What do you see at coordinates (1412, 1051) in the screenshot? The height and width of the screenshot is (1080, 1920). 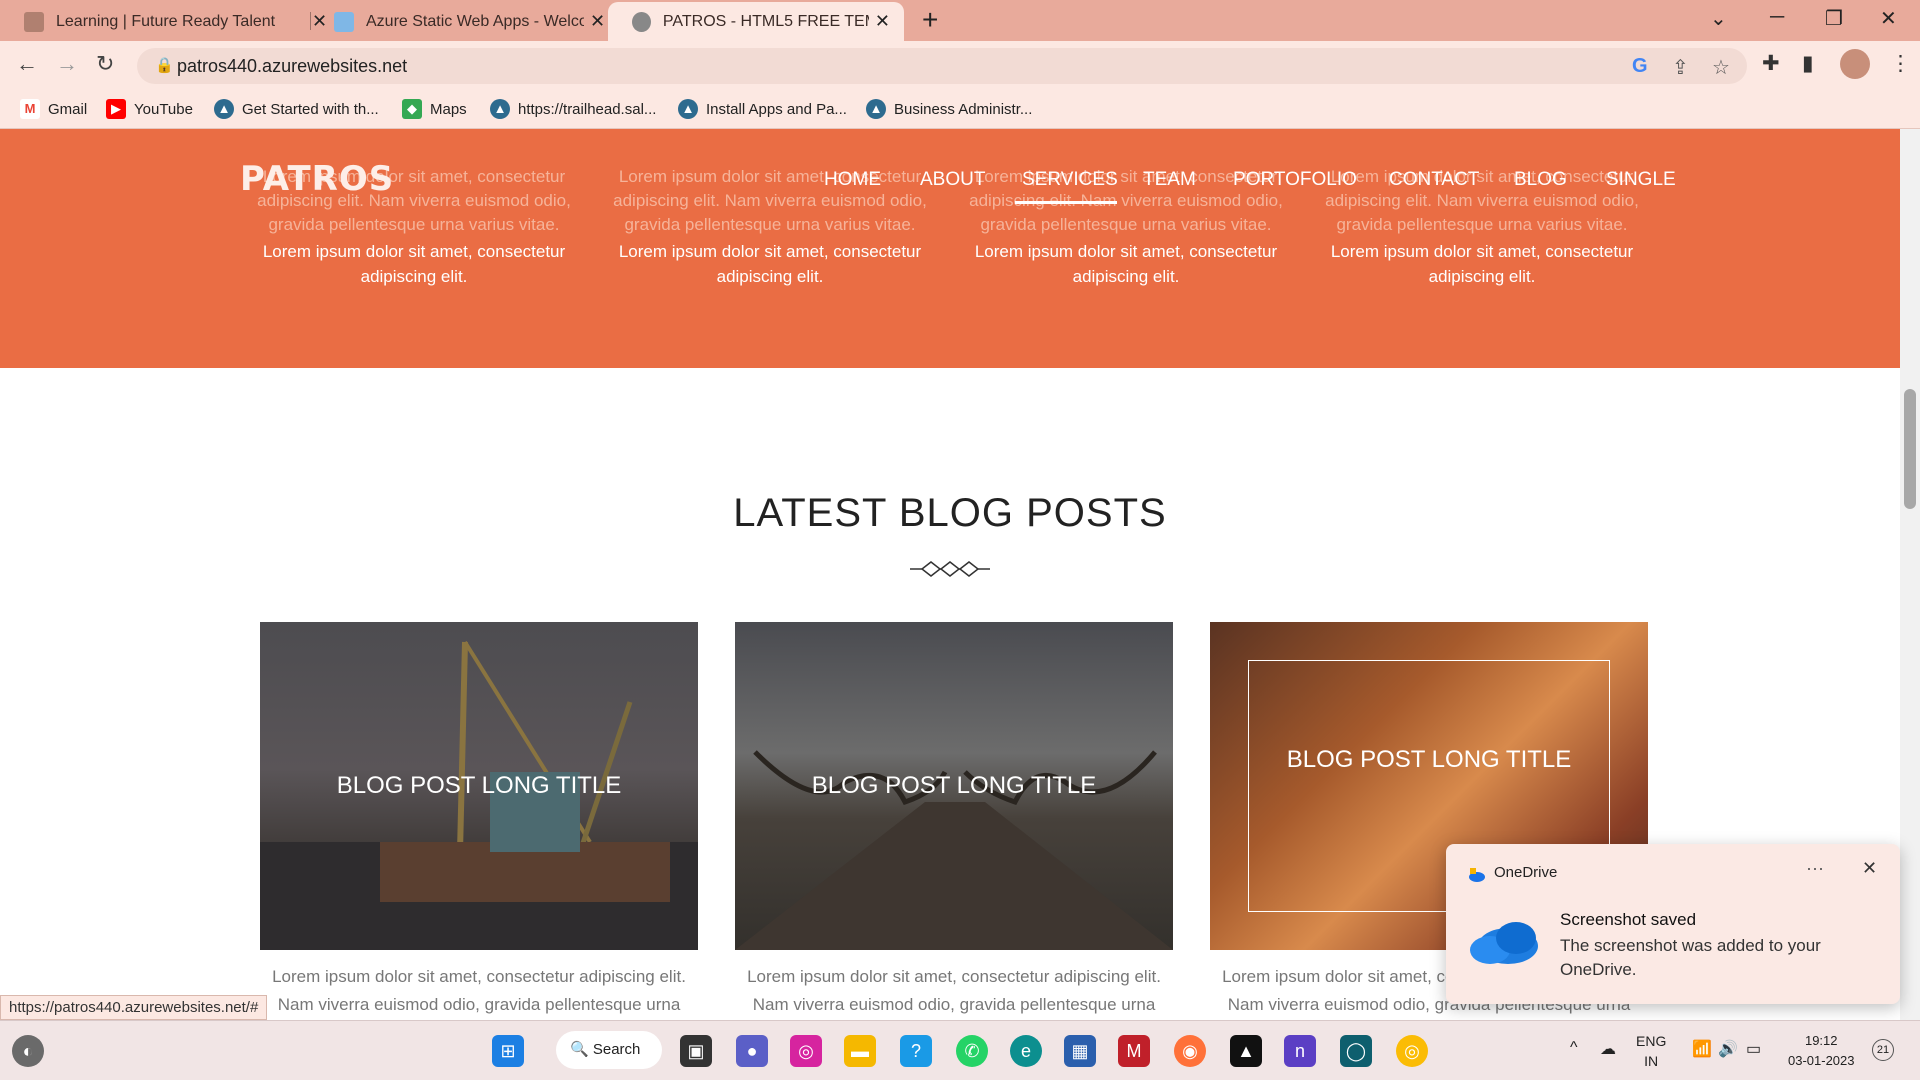 I see `chrome-icon: ◎` at bounding box center [1412, 1051].